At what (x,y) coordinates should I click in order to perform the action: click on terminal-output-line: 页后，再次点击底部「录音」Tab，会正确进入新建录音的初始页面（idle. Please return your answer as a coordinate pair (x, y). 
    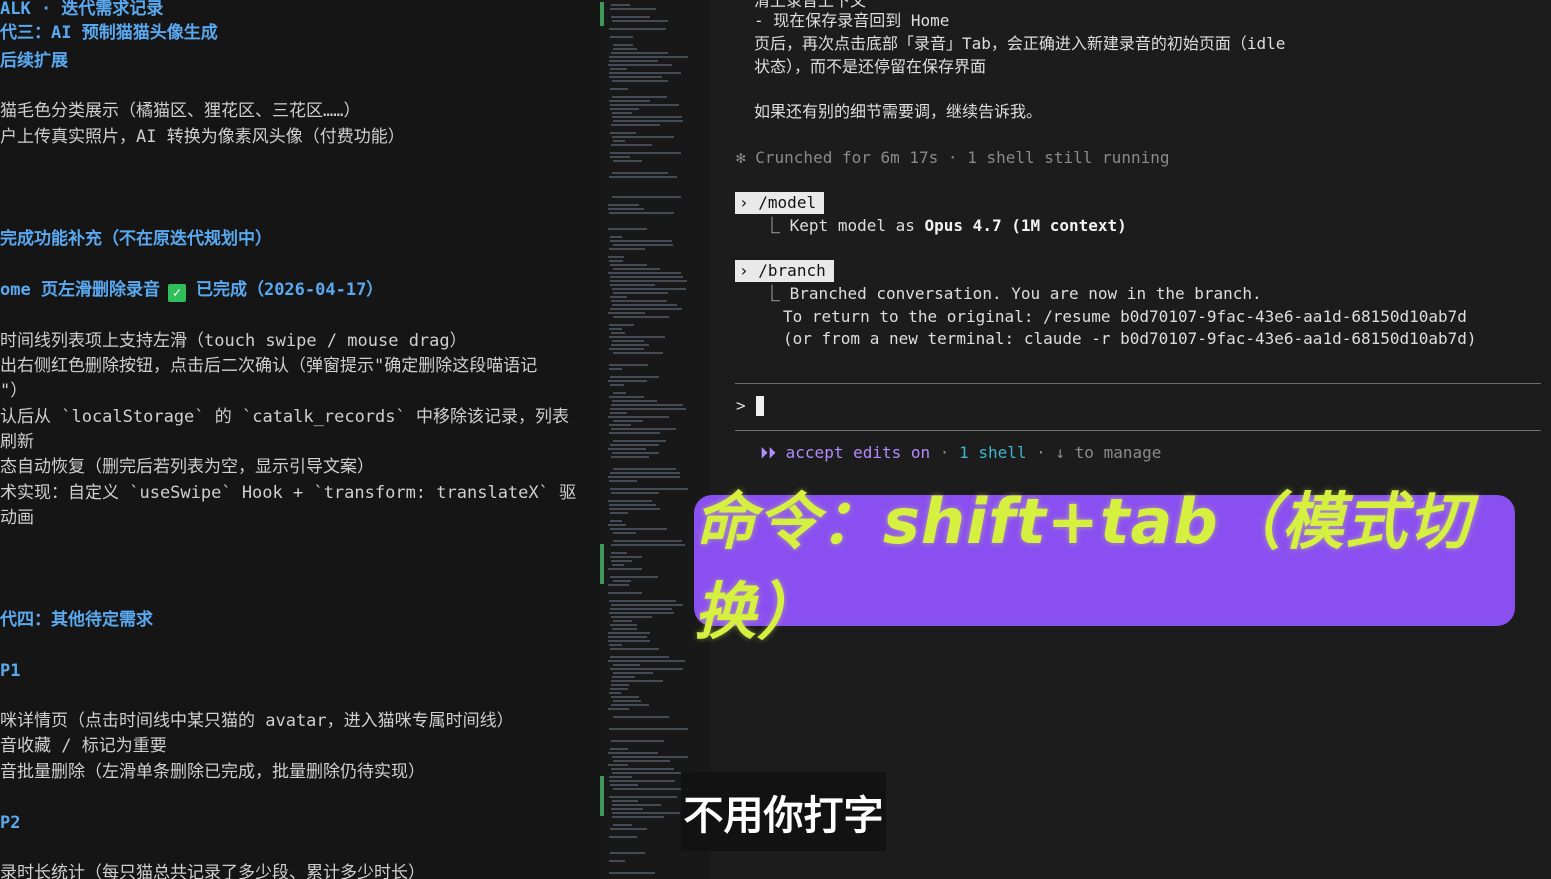
    Looking at the image, I should click on (1020, 43).